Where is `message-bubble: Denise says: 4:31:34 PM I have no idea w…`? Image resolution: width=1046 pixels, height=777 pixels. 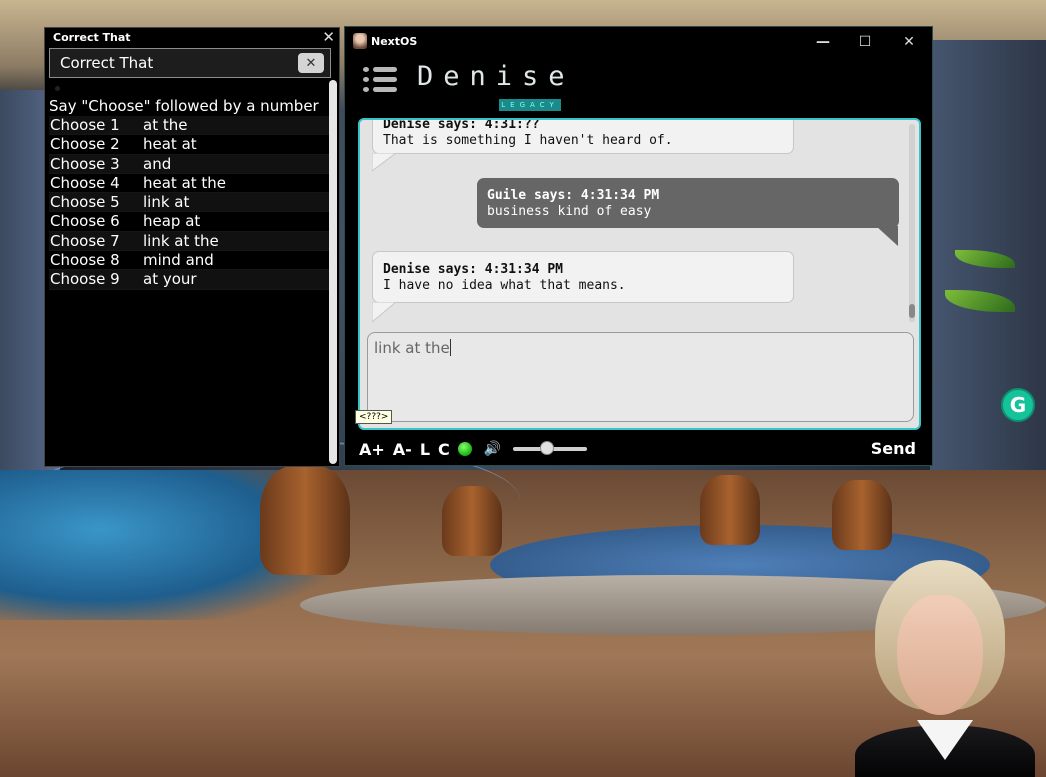 message-bubble: Denise says: 4:31:34 PM I have no idea w… is located at coordinates (583, 277).